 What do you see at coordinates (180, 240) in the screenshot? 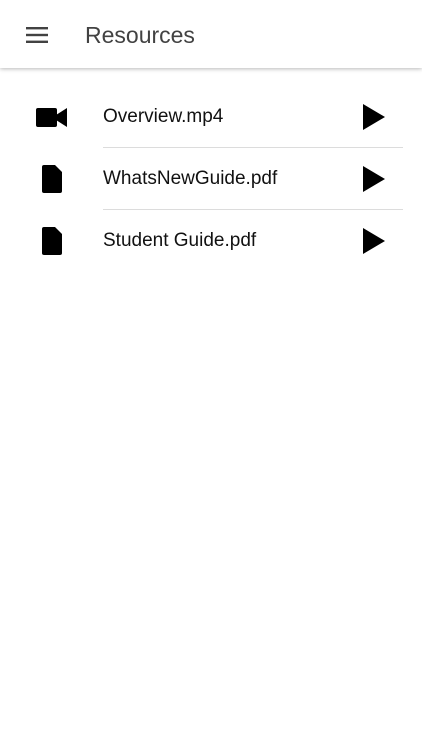
I see `resource-label: Student Guide.pdf` at bounding box center [180, 240].